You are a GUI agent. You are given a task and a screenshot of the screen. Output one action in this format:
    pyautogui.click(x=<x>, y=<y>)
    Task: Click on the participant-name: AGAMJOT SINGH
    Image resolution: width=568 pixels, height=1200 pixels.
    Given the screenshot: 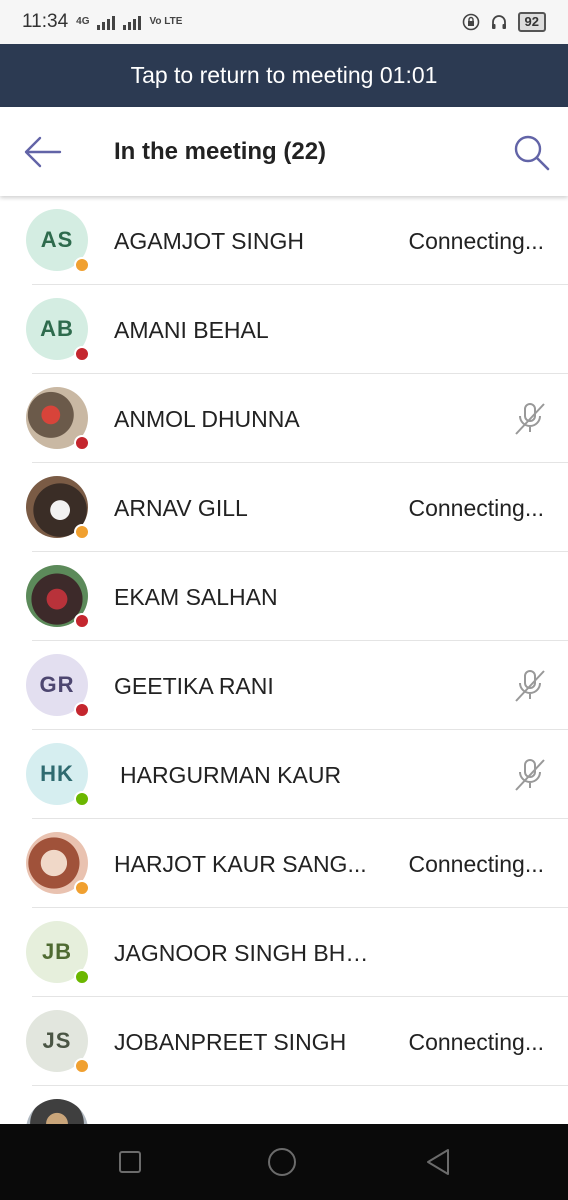 What is the action you would take?
    pyautogui.click(x=209, y=241)
    